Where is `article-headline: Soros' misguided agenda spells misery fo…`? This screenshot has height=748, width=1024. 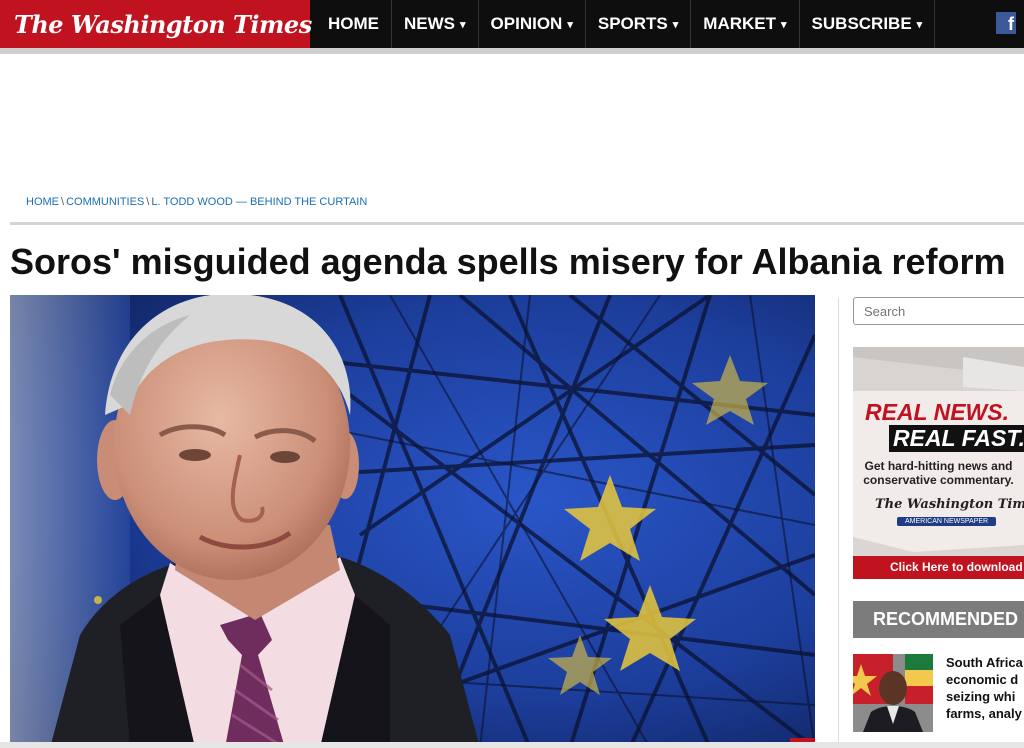 article-headline: Soros' misguided agenda spells misery fo… is located at coordinates (508, 261).